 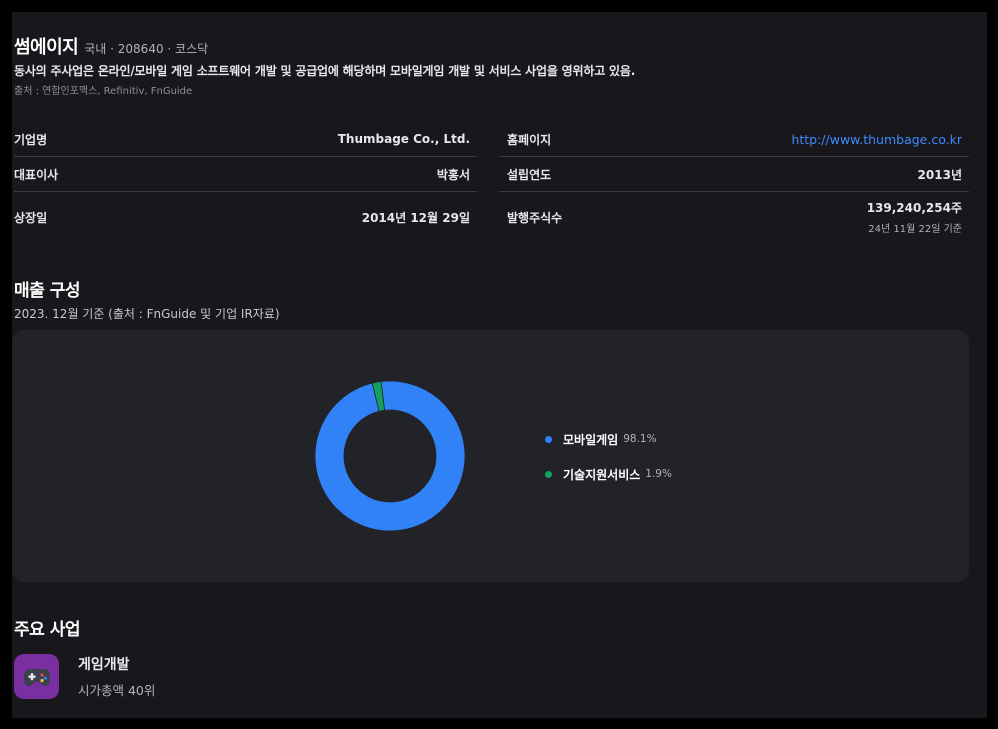 I want to click on company-header: 썸에이지 국내 · 208640 · 코스닥, so click(x=111, y=46).